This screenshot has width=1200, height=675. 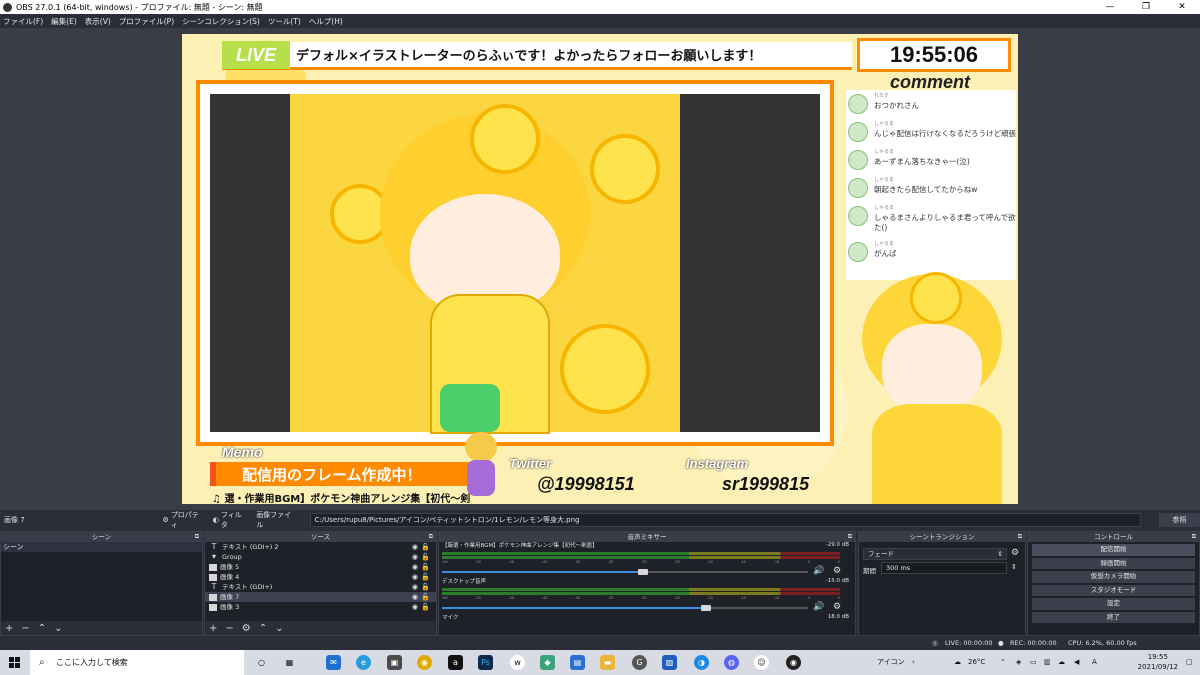 I want to click on menu-tools: ツール(T), so click(x=284, y=21).